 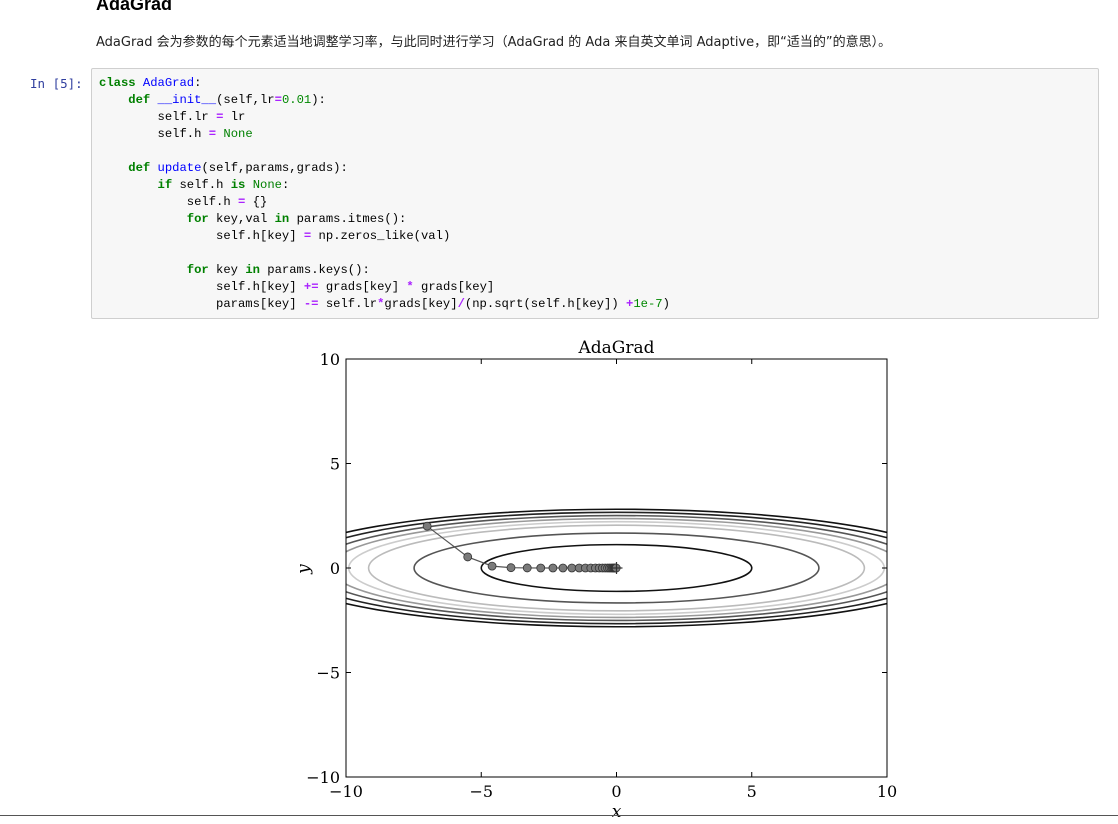 I want to click on code-line: self.lr = lr, so click(x=201, y=117).